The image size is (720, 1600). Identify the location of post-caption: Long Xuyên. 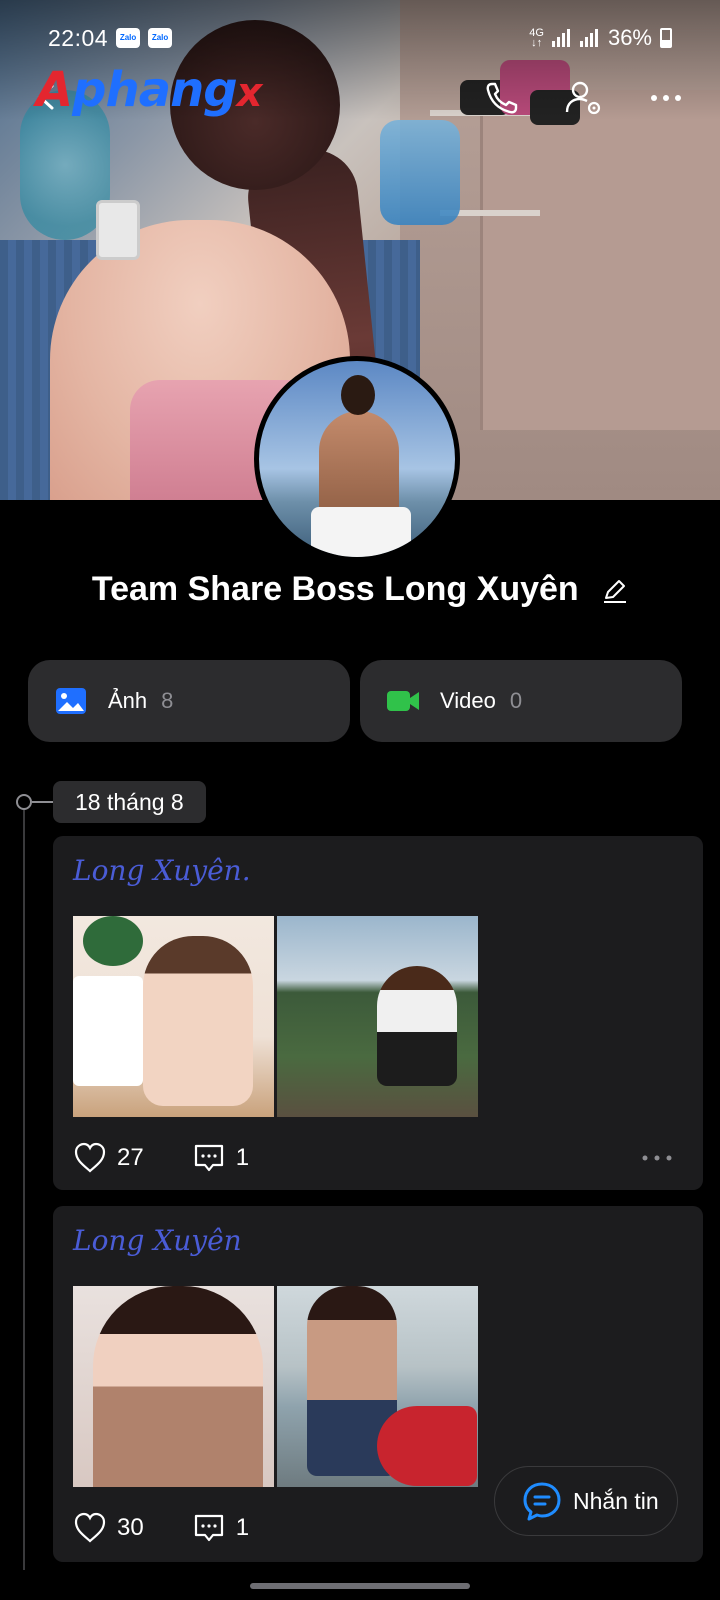
(157, 1240).